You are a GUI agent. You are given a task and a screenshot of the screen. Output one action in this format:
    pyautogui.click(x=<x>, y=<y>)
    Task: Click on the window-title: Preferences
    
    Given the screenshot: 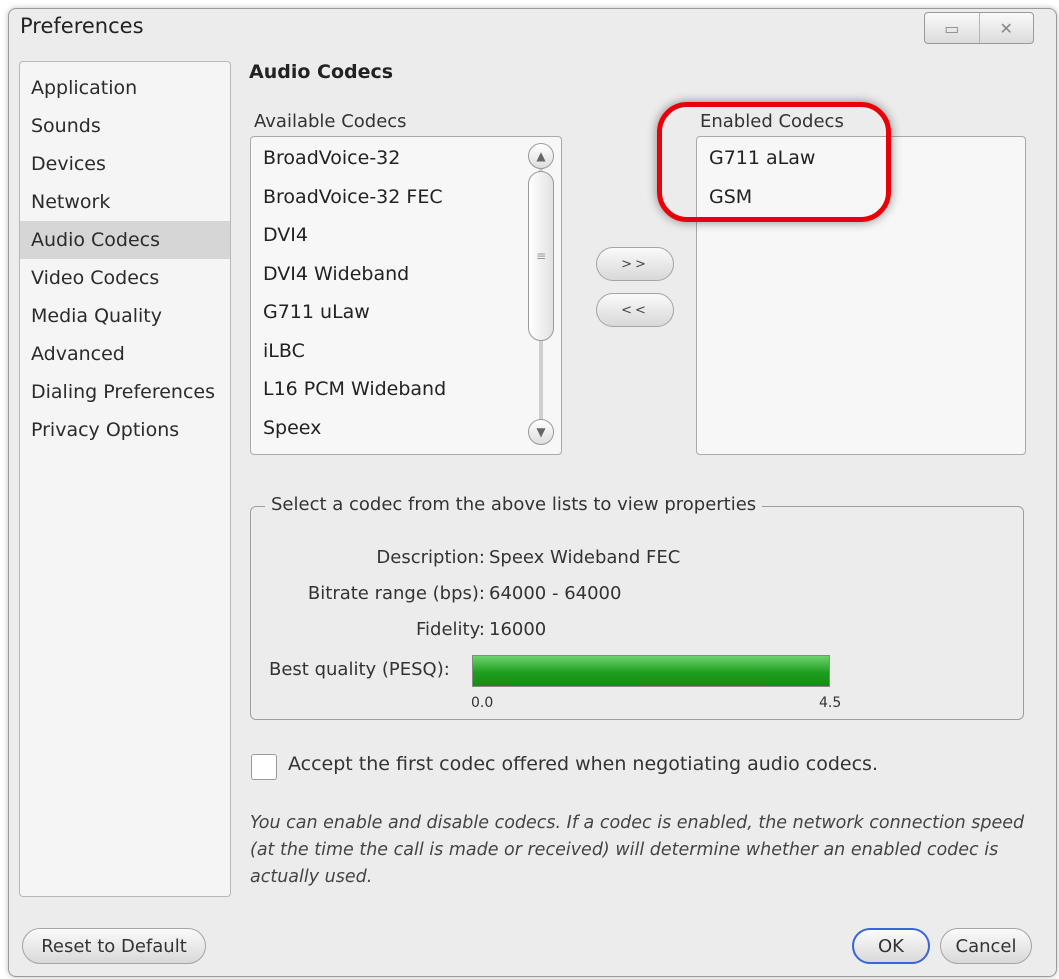 What is the action you would take?
    pyautogui.click(x=82, y=26)
    